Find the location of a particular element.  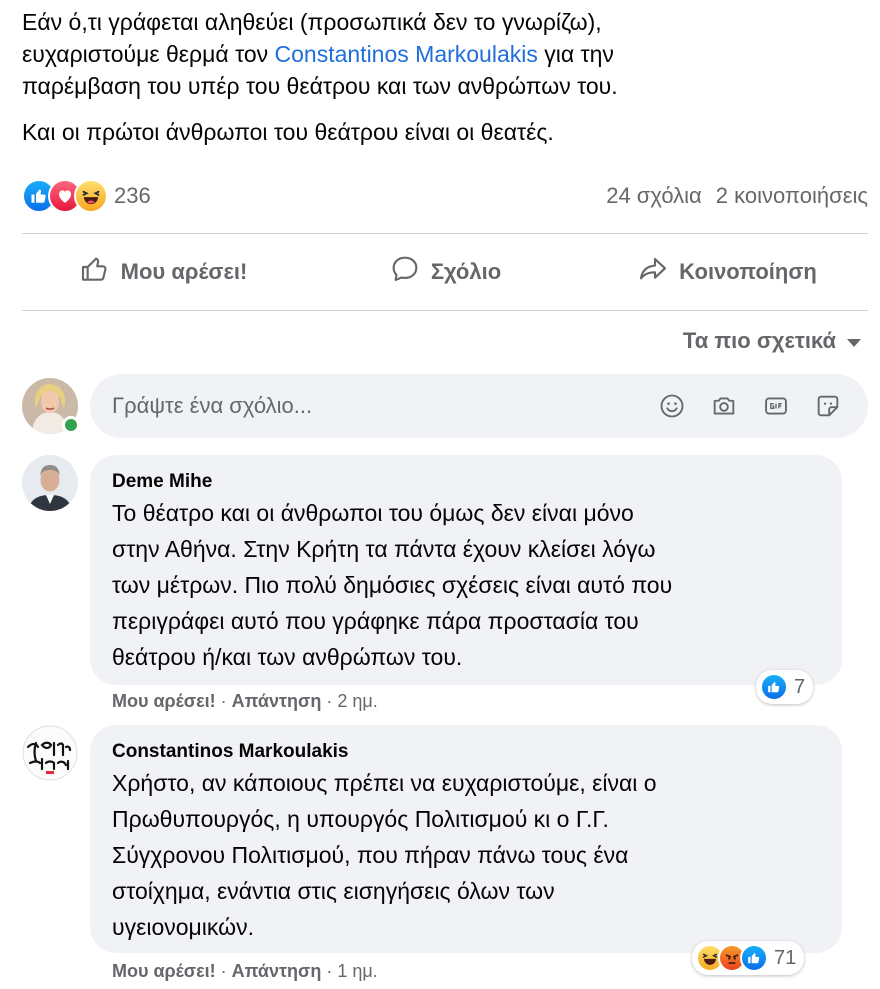

comment-sort-dropdown: Τα πιο σχετικά is located at coordinates (772, 341).